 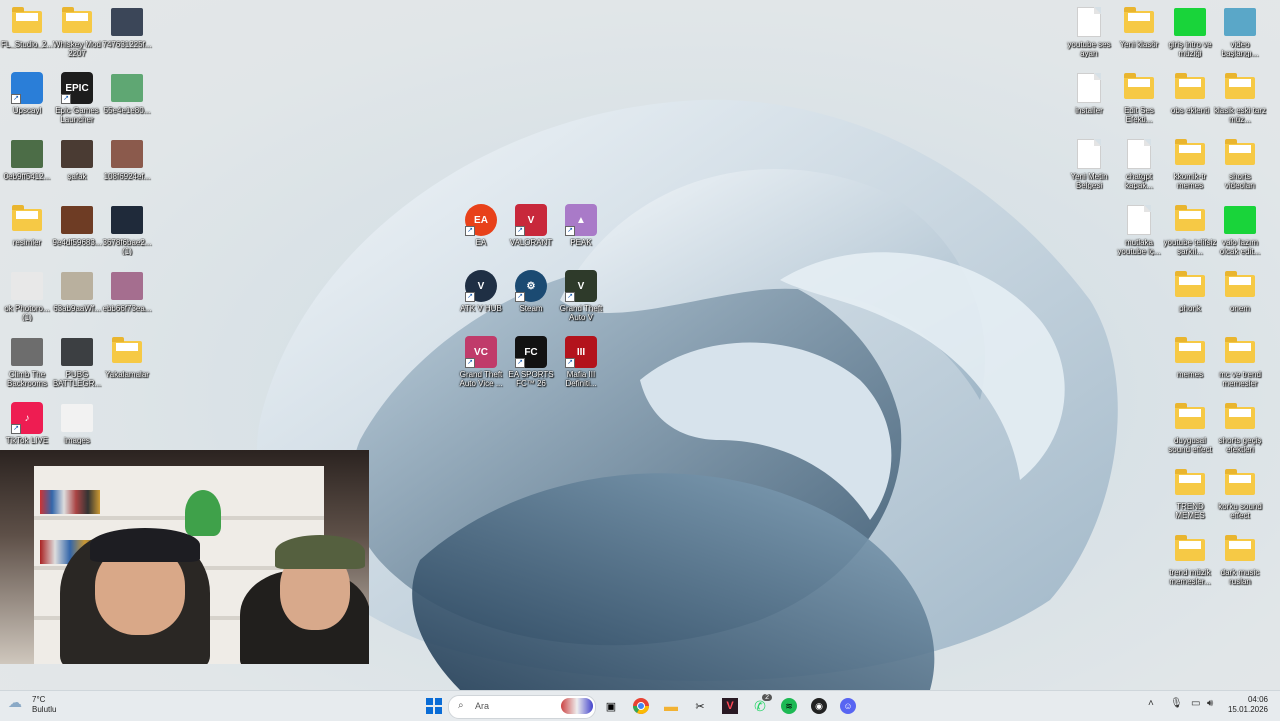 I want to click on desktop-icon-youtube-ses-ayar: youtube ses ayarı, so click(x=1089, y=34).